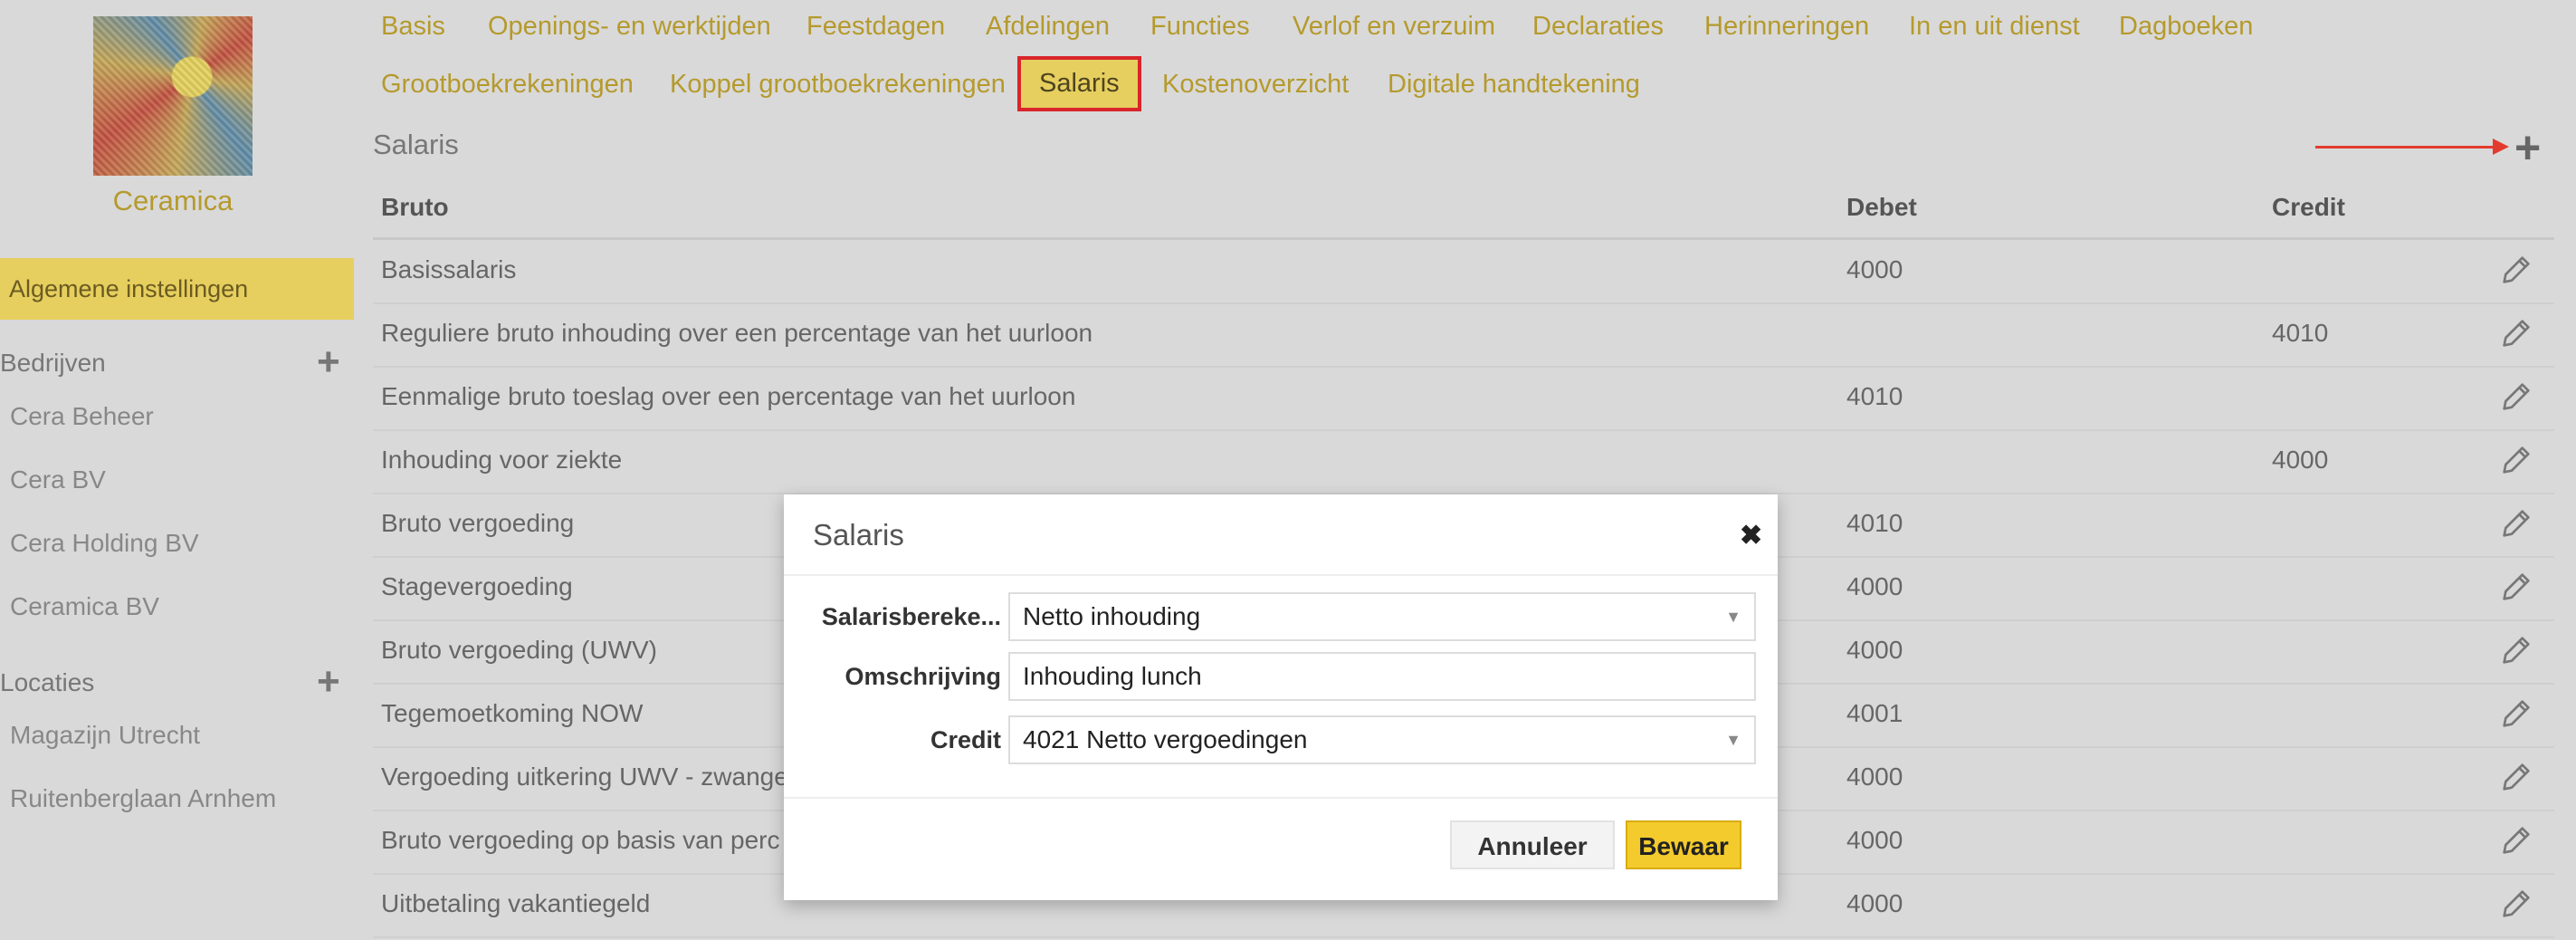 The height and width of the screenshot is (940, 2576). What do you see at coordinates (1382, 676) in the screenshot?
I see `description-input: Inhouding lunch` at bounding box center [1382, 676].